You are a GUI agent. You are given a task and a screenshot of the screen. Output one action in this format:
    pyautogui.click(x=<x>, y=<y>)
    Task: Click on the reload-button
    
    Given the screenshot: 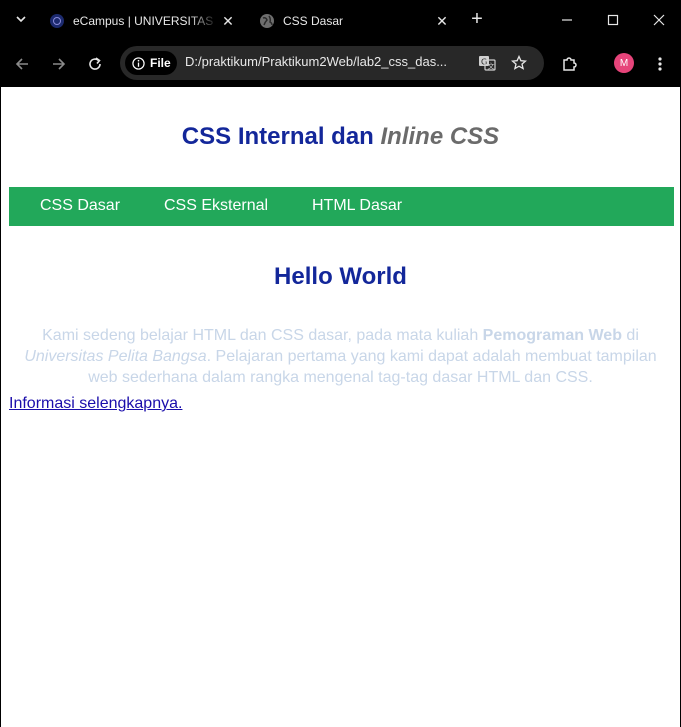 What is the action you would take?
    pyautogui.click(x=95, y=64)
    